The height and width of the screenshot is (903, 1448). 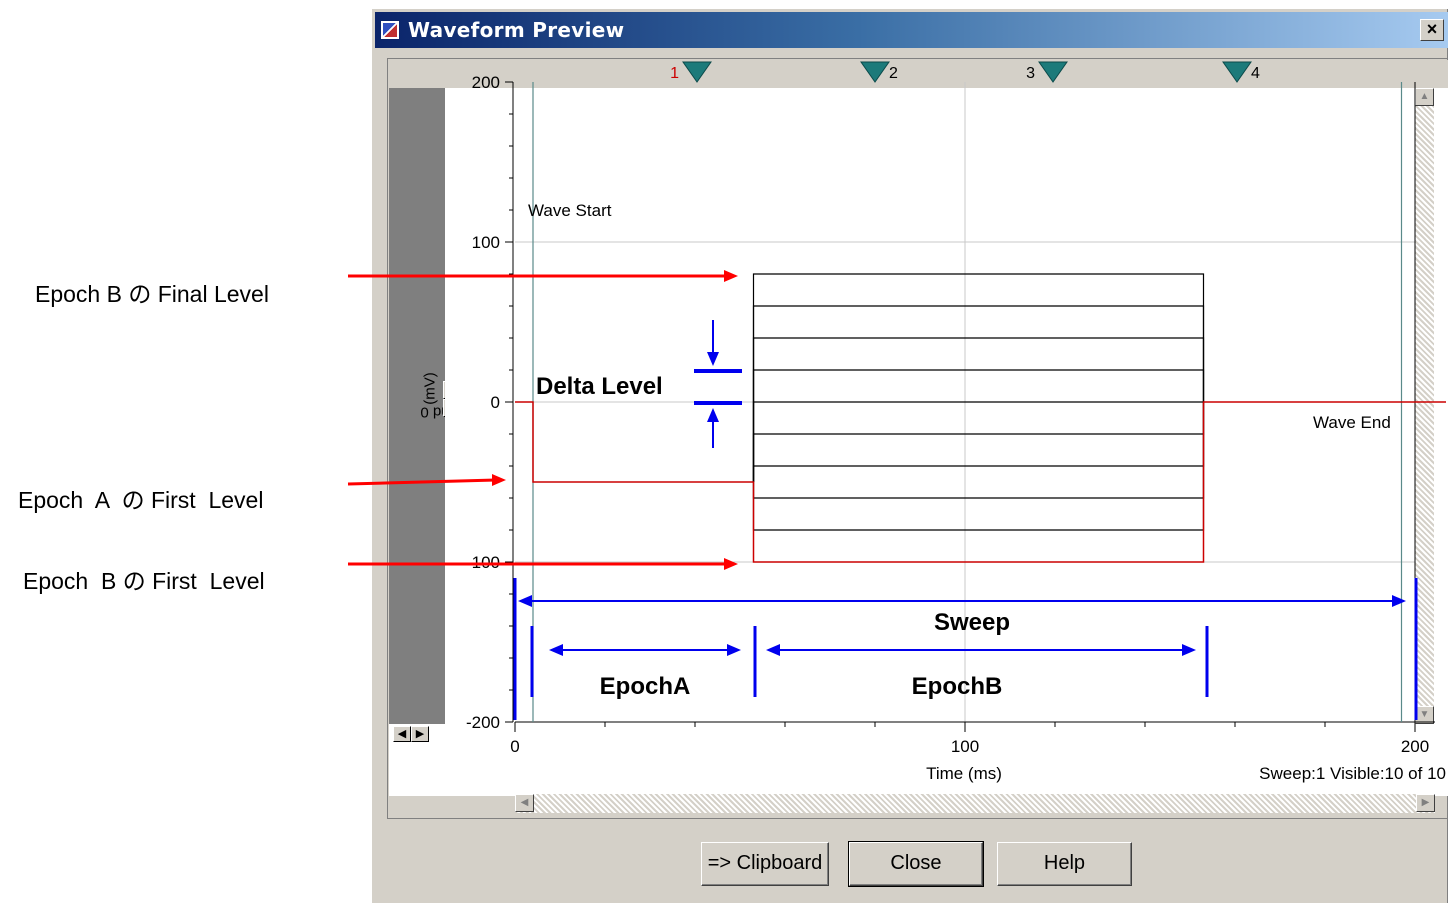 I want to click on close-window-button: ×, so click(x=1432, y=30).